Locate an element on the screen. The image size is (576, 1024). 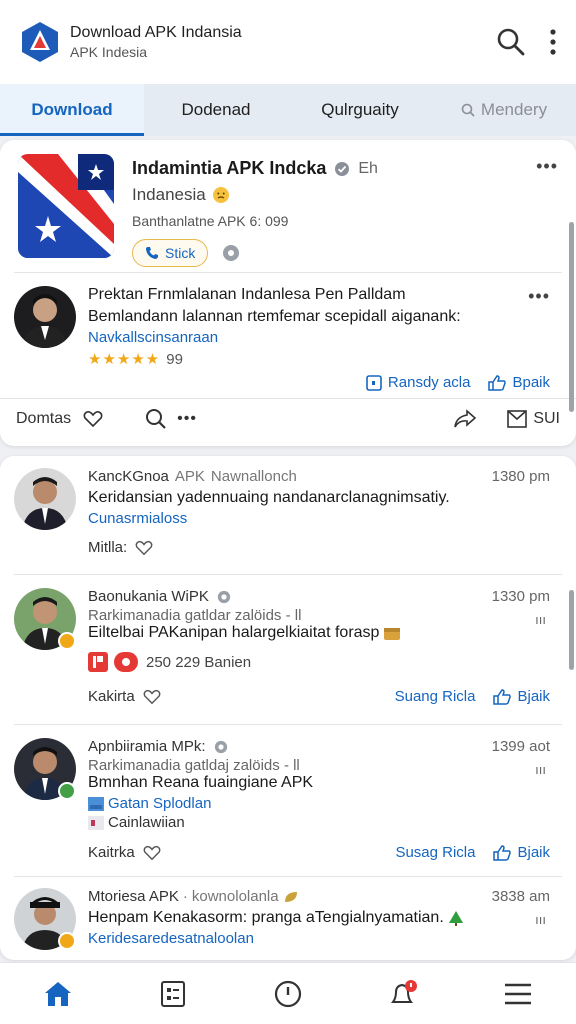
home-icon is located at coordinates (58, 994).